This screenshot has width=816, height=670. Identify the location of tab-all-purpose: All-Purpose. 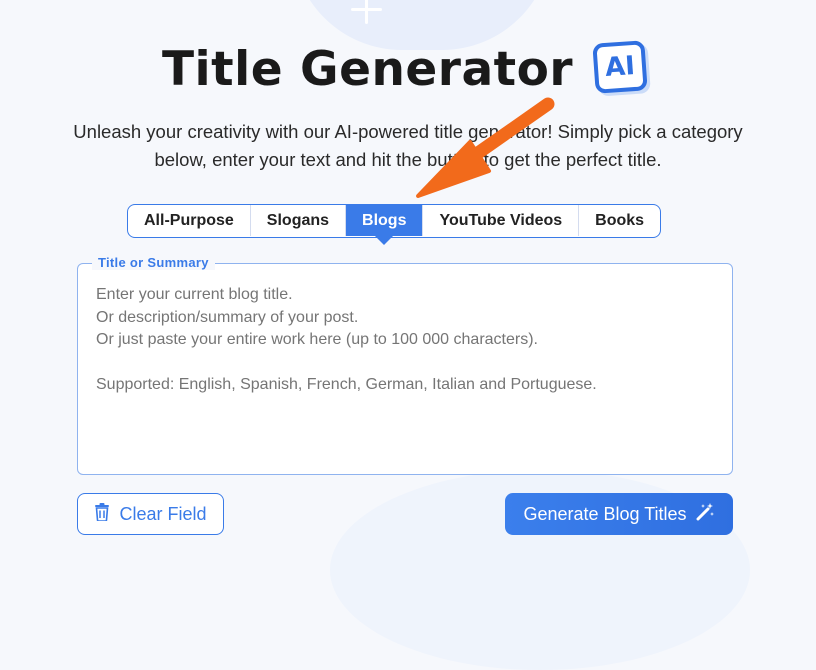
(189, 220).